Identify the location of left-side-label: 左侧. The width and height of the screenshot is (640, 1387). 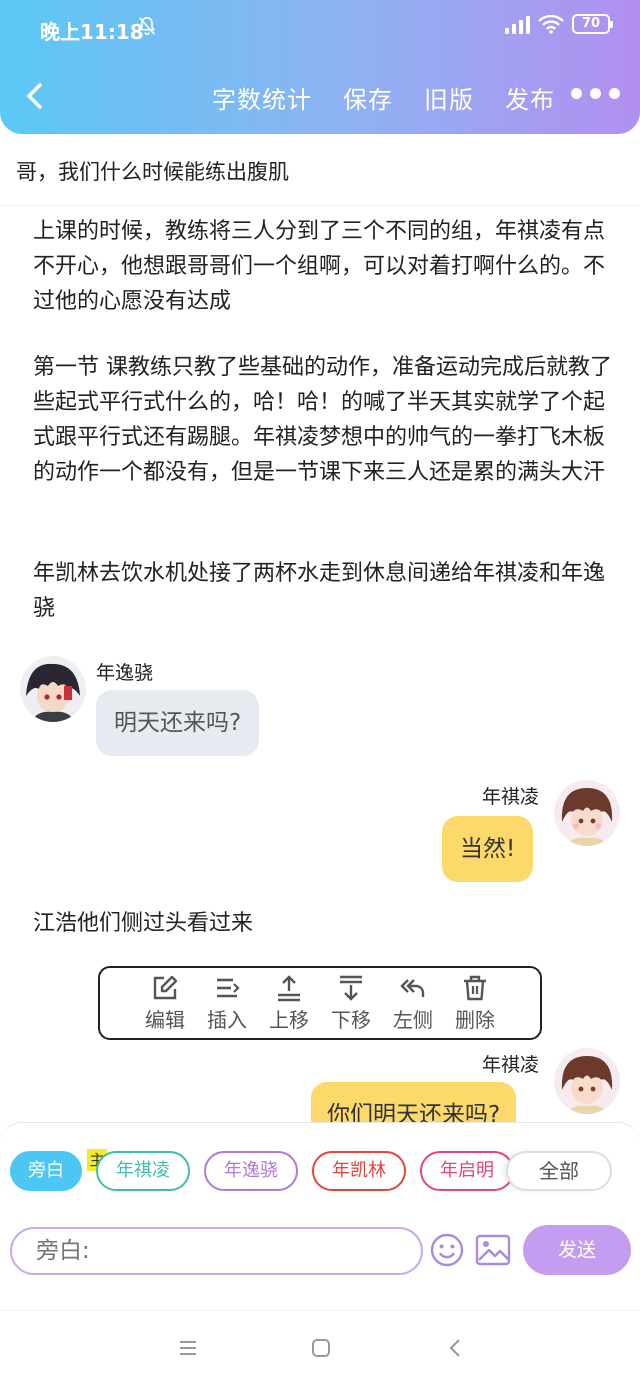
(413, 1020).